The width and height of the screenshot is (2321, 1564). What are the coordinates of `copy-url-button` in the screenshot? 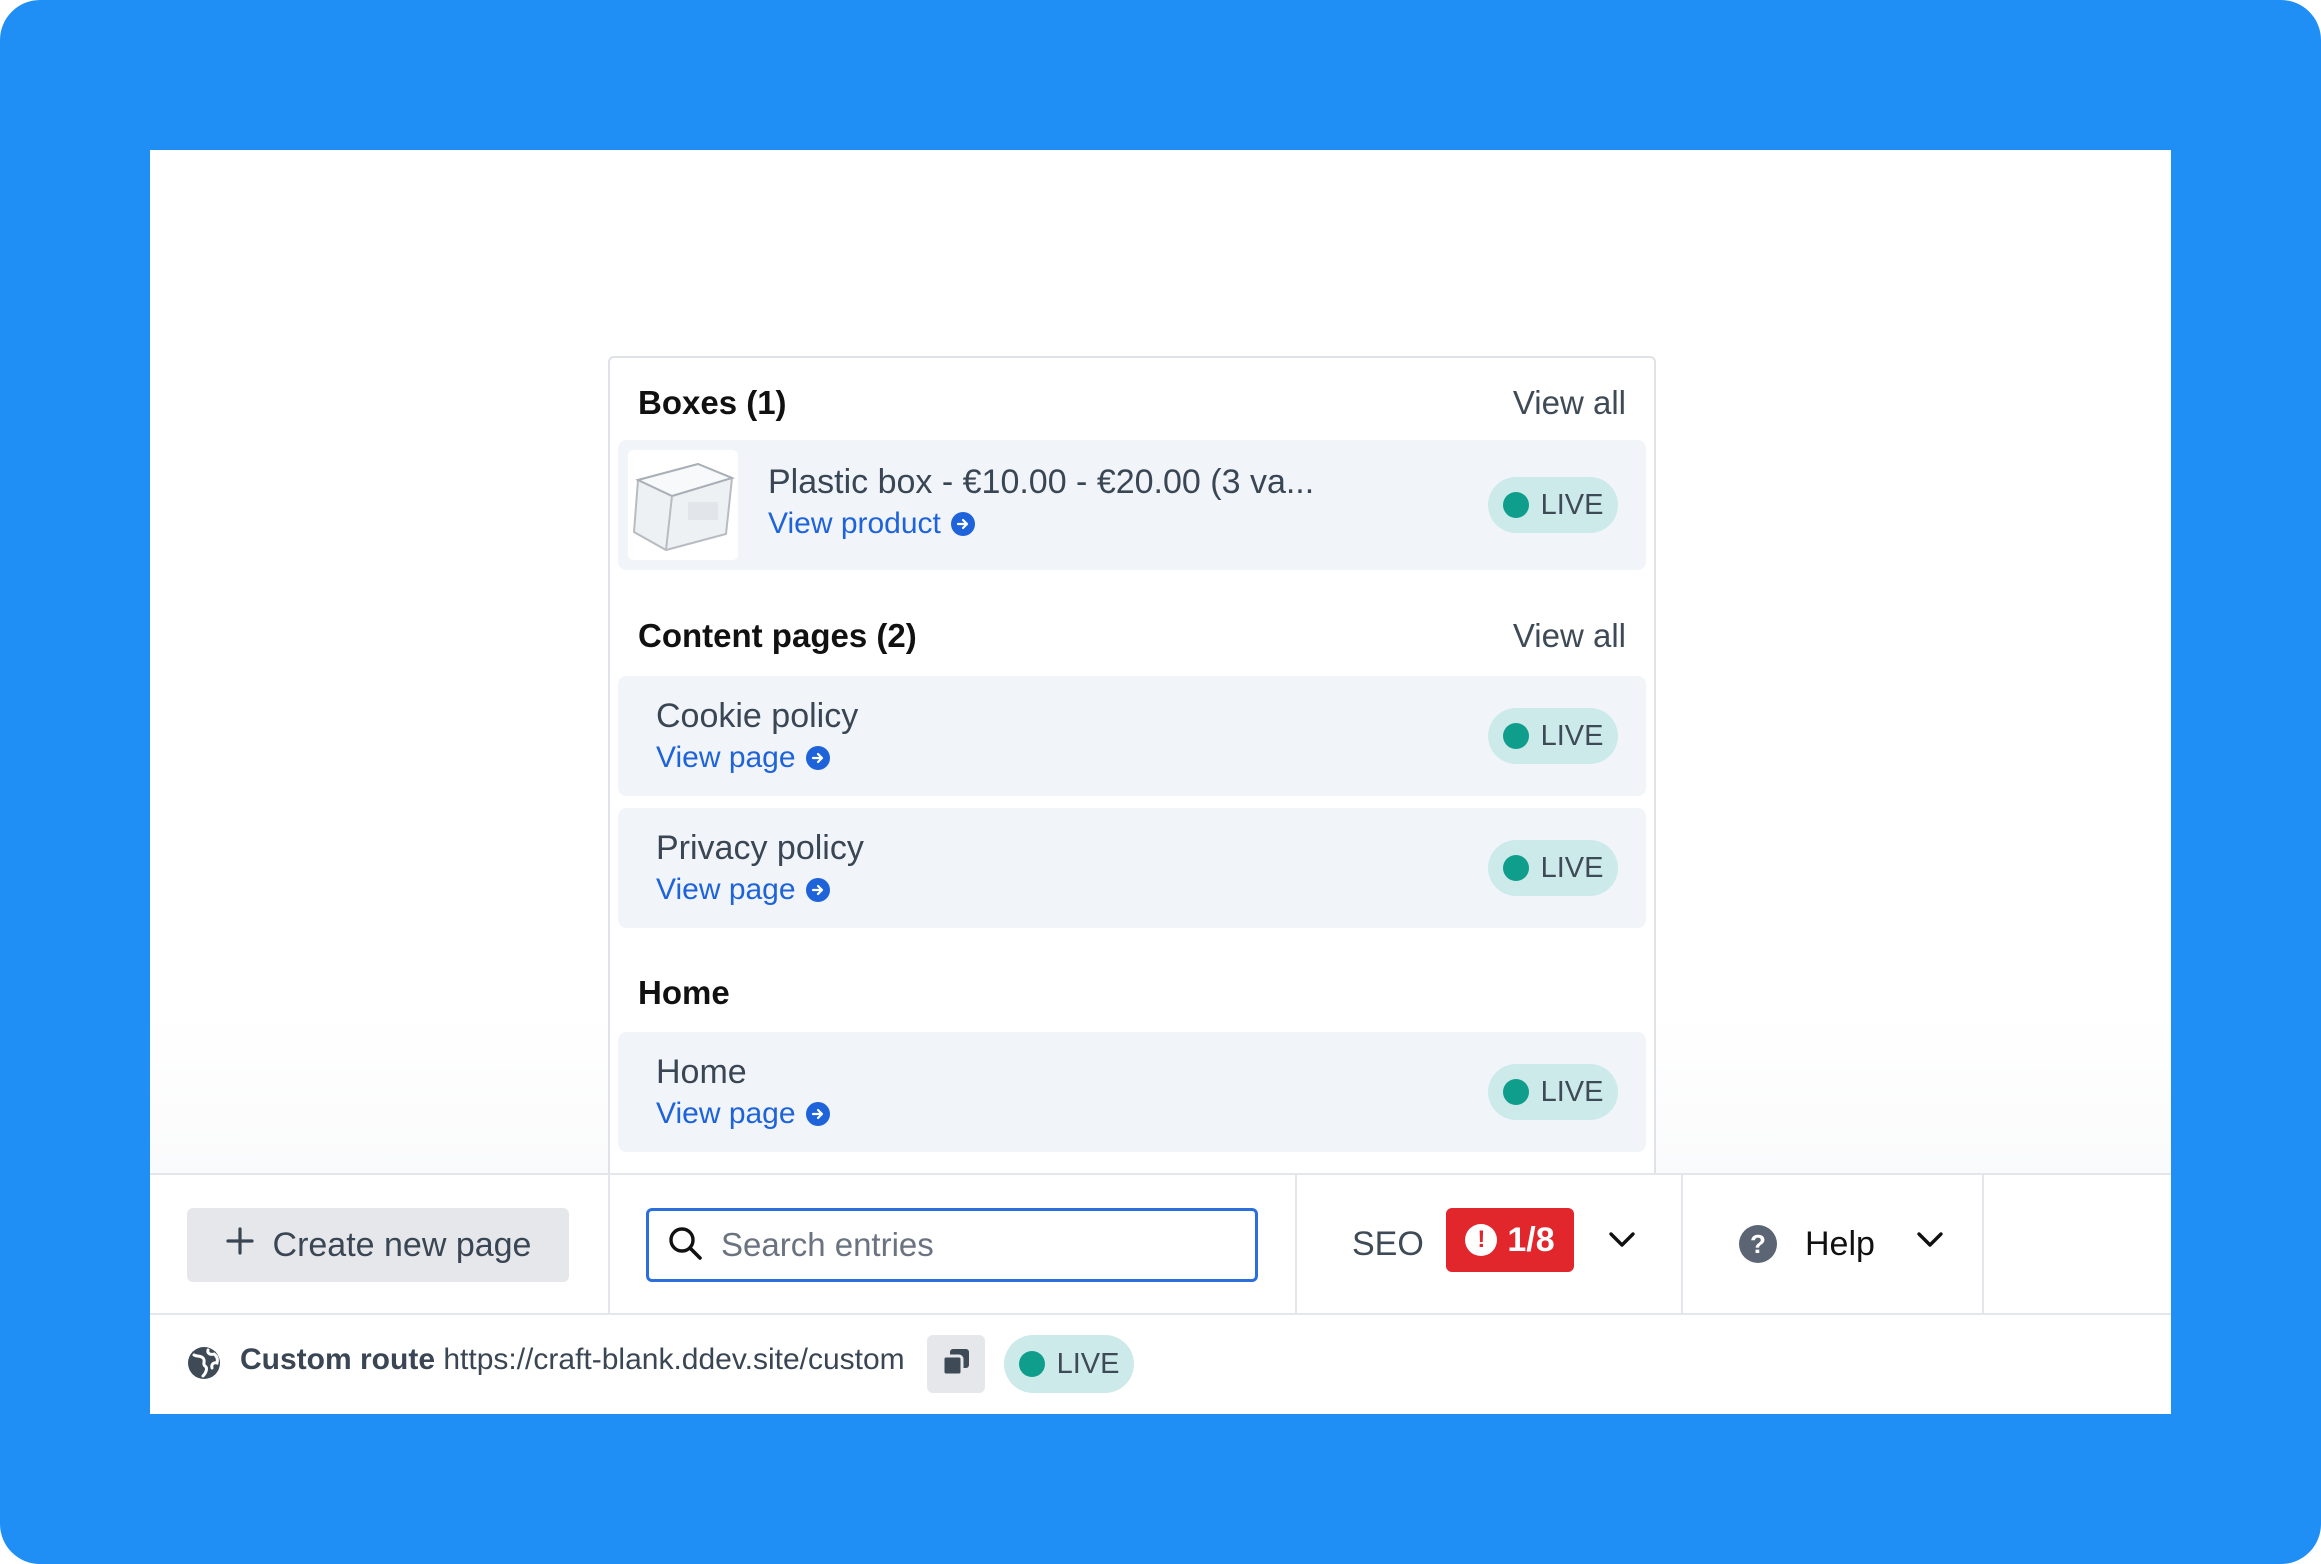 It's located at (956, 1364).